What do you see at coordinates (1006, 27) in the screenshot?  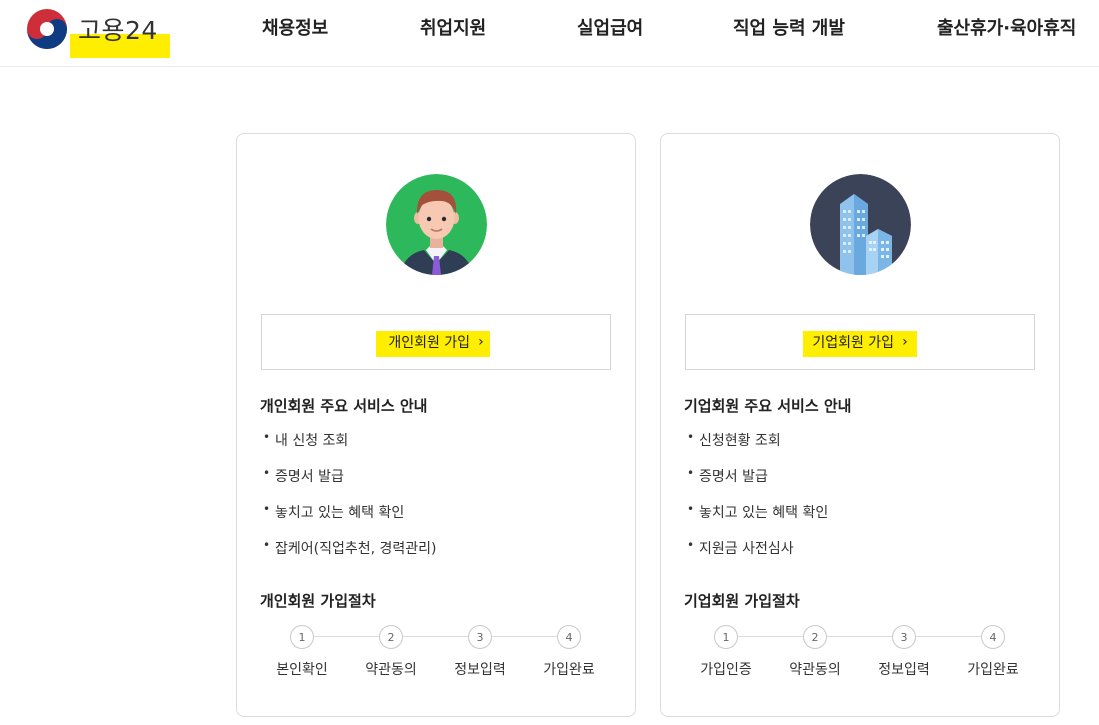 I see `nav-parental-leave: 출산휴가·육아휴직` at bounding box center [1006, 27].